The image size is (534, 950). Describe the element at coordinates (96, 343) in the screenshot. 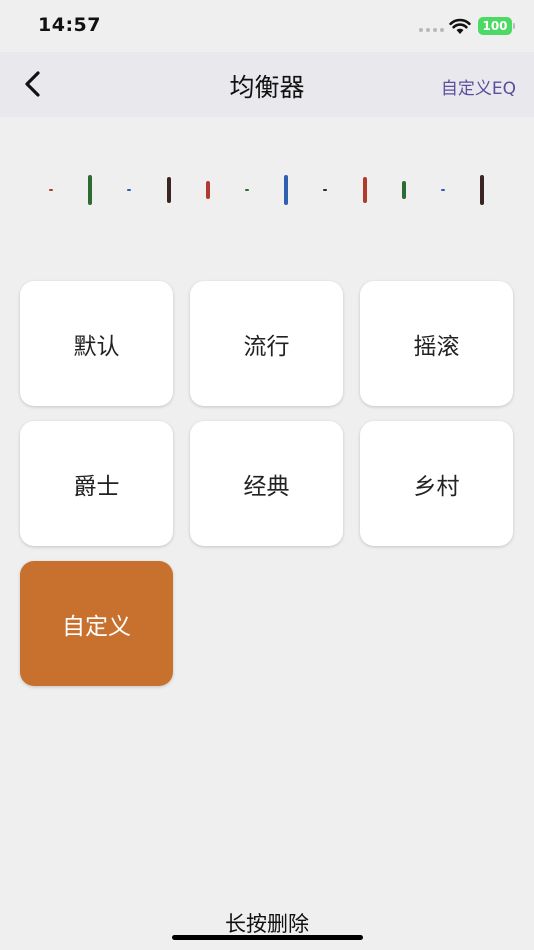

I see `preset-button: 默认` at that location.